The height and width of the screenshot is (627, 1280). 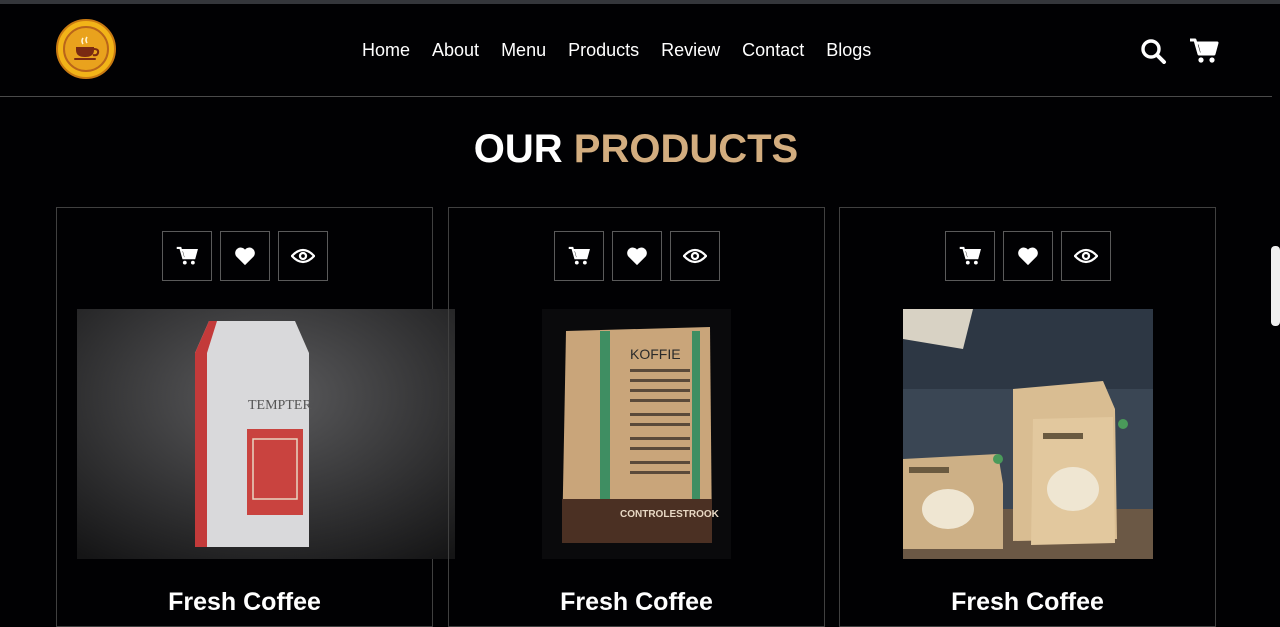 I want to click on product-image: TEMPTER, so click(x=266, y=434).